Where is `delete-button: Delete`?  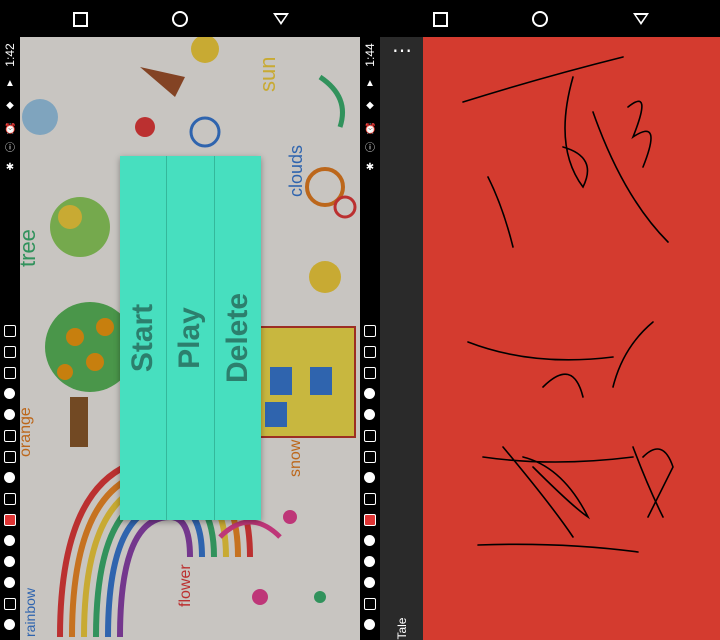 delete-button: Delete is located at coordinates (238, 338).